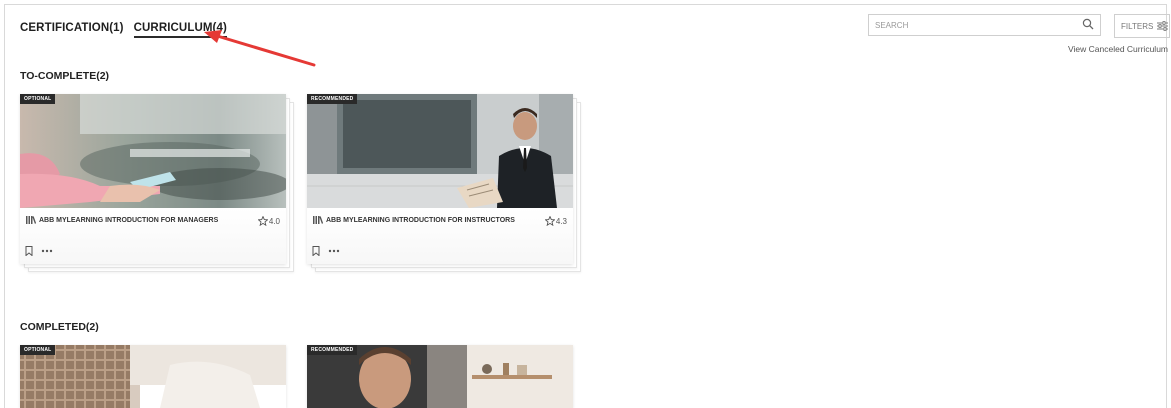 The height and width of the screenshot is (408, 1171). What do you see at coordinates (72, 30) in the screenshot?
I see `tab-certification: CERTIFICATION(1)` at bounding box center [72, 30].